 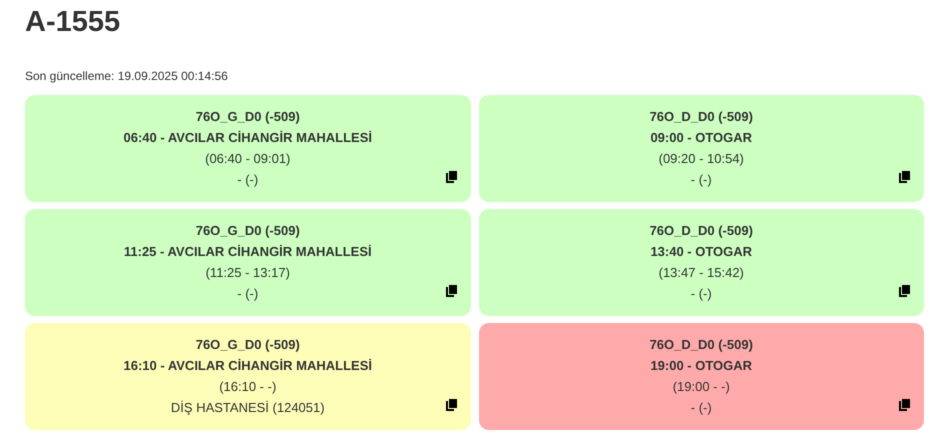 I want to click on time-range: (16:10 - -), so click(x=247, y=387).